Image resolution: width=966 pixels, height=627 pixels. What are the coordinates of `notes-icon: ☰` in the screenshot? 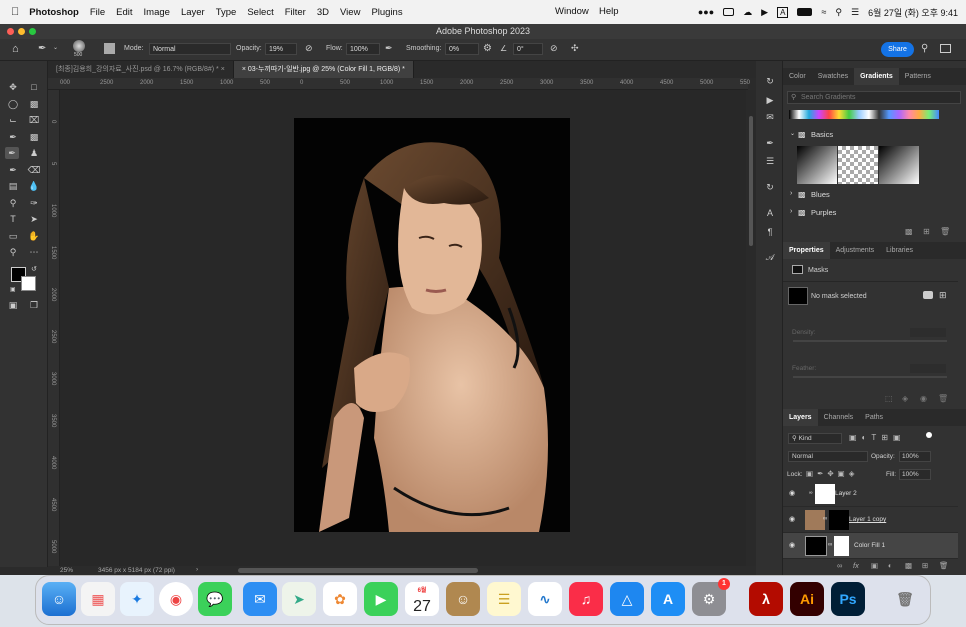 It's located at (504, 599).